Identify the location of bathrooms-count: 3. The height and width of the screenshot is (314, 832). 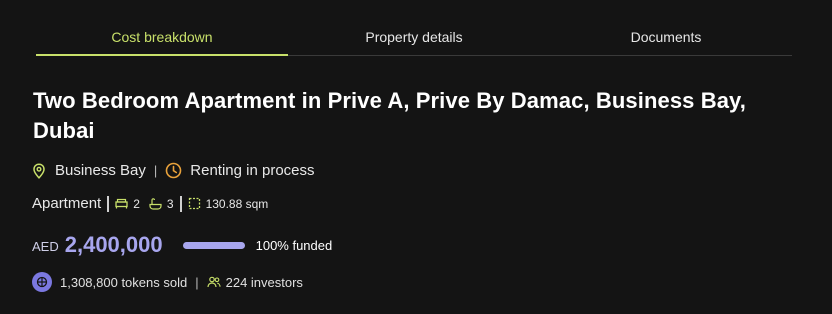
(170, 203).